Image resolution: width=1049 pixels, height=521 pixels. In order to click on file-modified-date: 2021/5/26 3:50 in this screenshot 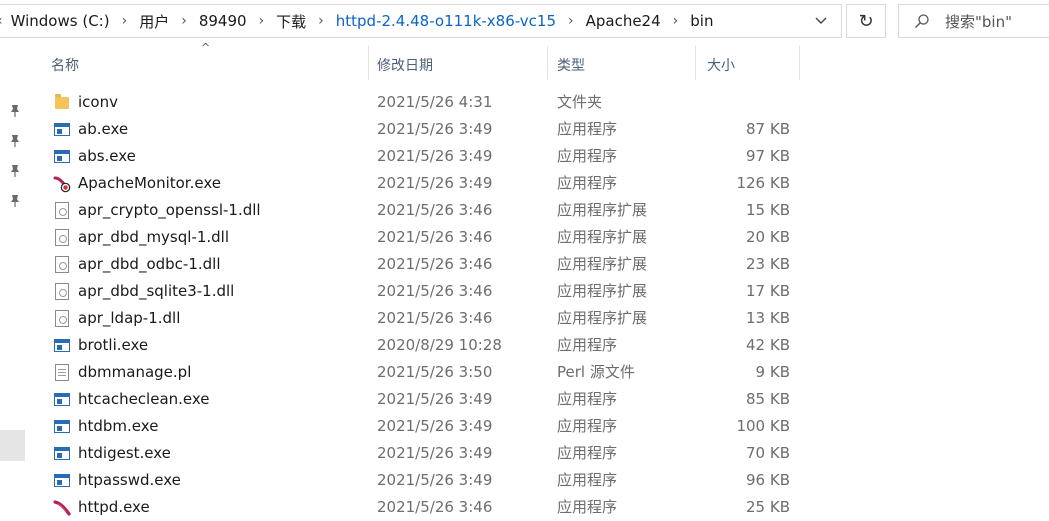, I will do `click(435, 372)`.